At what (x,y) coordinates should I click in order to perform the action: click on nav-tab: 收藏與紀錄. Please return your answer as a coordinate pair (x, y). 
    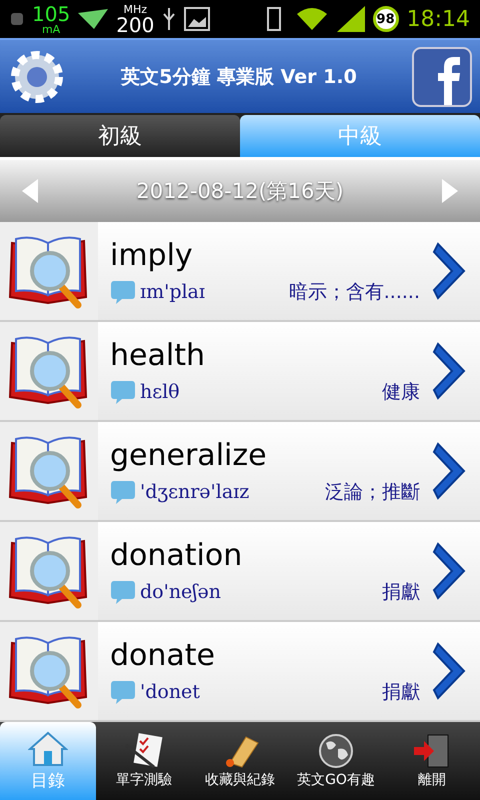
    Looking at the image, I should click on (240, 761).